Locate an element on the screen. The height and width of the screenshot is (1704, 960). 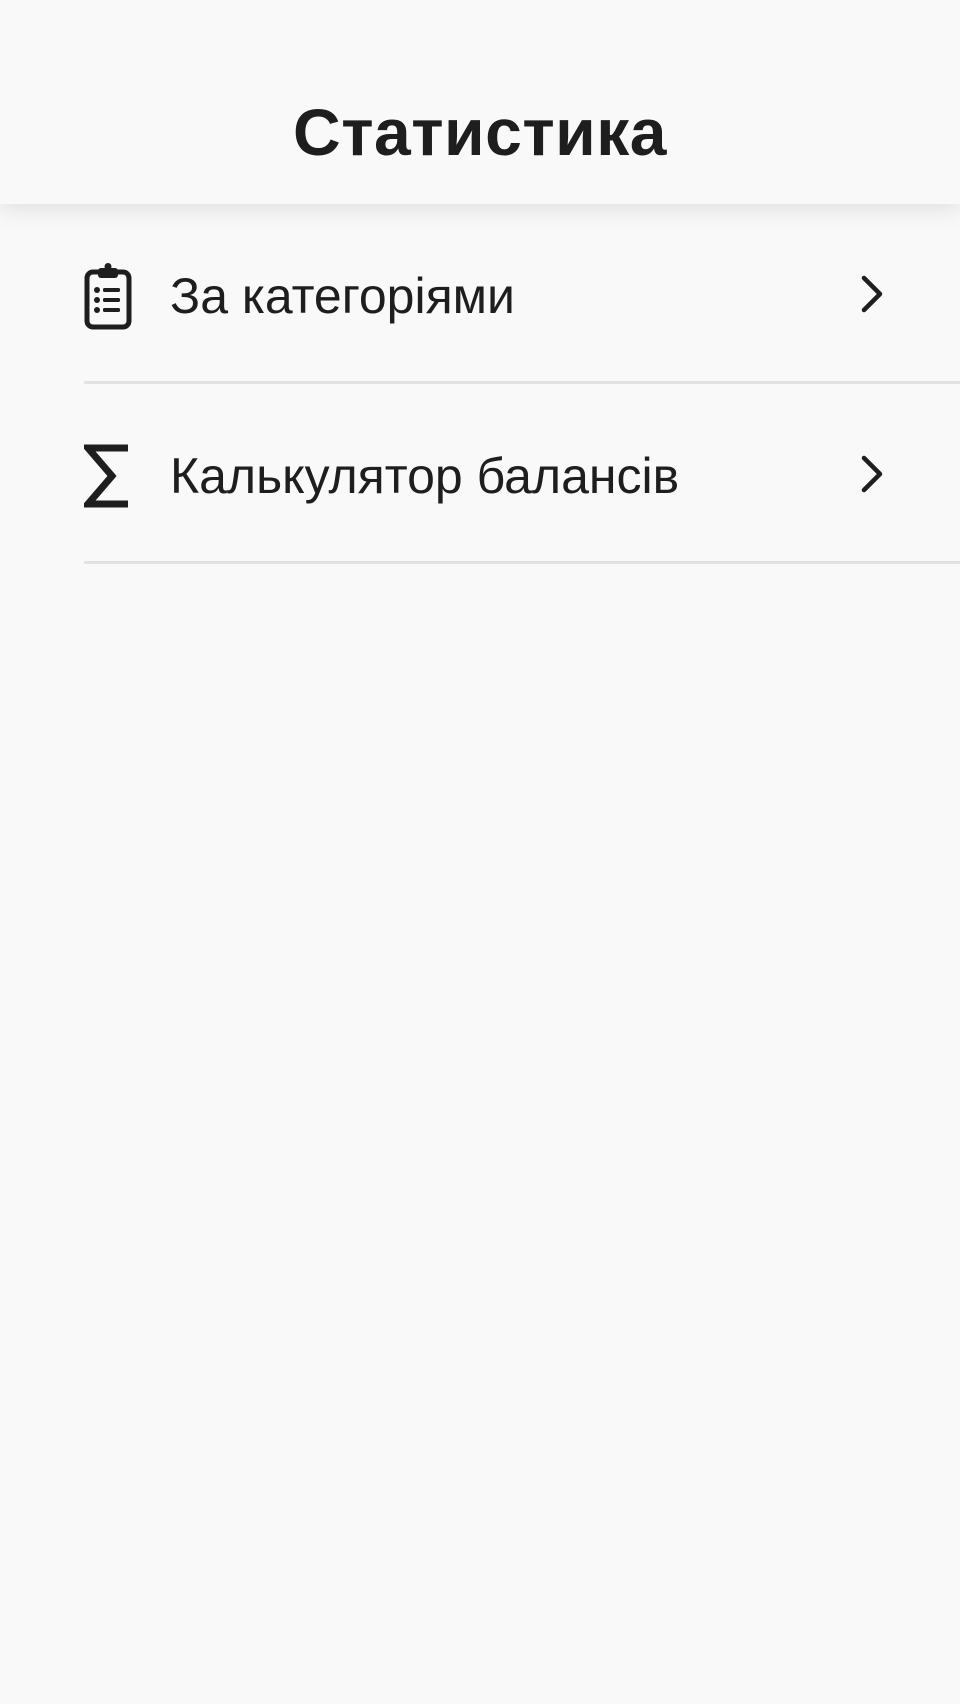
menu-item-balance-calculator: Калькулятор балансів is located at coordinates (480, 474).